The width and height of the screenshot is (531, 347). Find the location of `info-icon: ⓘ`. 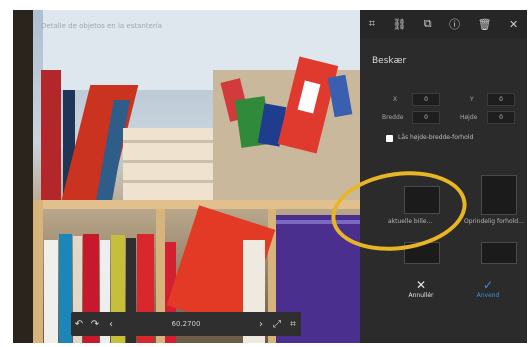

info-icon: ⓘ is located at coordinates (454, 24).